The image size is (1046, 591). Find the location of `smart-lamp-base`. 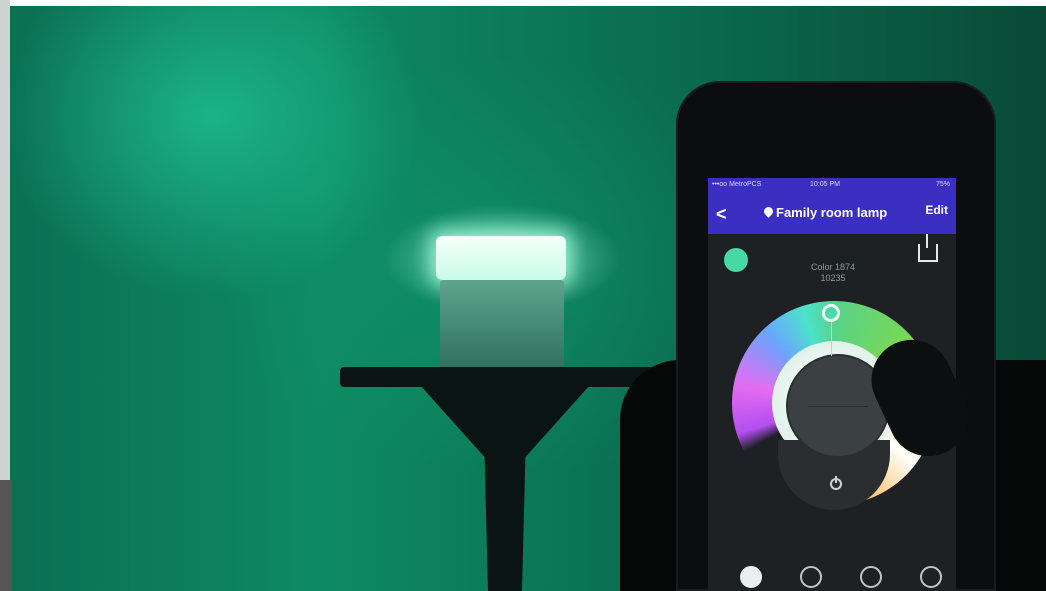

smart-lamp-base is located at coordinates (502, 326).